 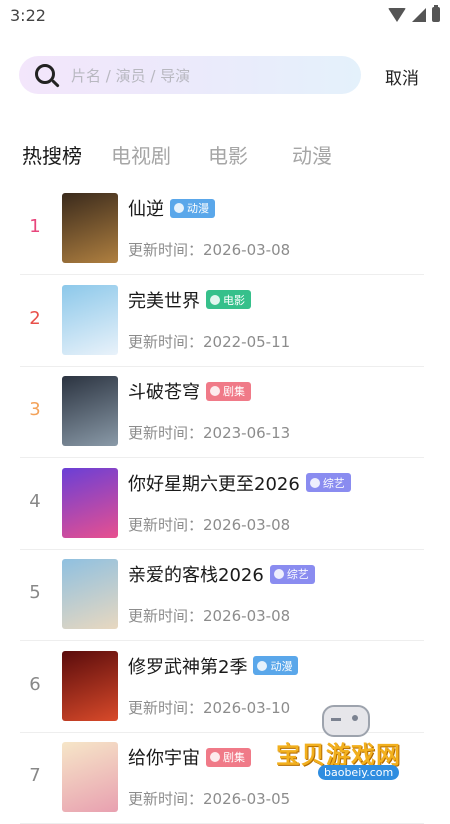 I want to click on title-line: 给你宇宙 剧集, so click(x=189, y=757).